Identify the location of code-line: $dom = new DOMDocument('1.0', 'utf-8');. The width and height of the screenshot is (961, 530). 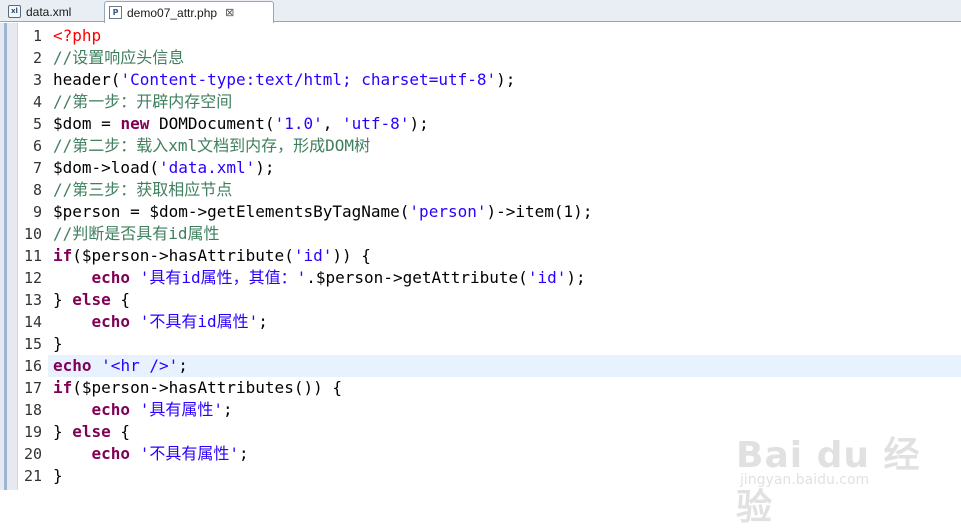
(504, 124).